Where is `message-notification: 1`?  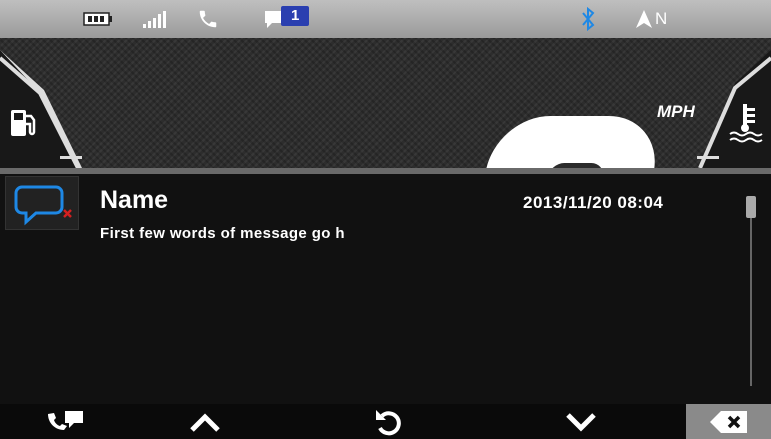 message-notification: 1 is located at coordinates (293, 19).